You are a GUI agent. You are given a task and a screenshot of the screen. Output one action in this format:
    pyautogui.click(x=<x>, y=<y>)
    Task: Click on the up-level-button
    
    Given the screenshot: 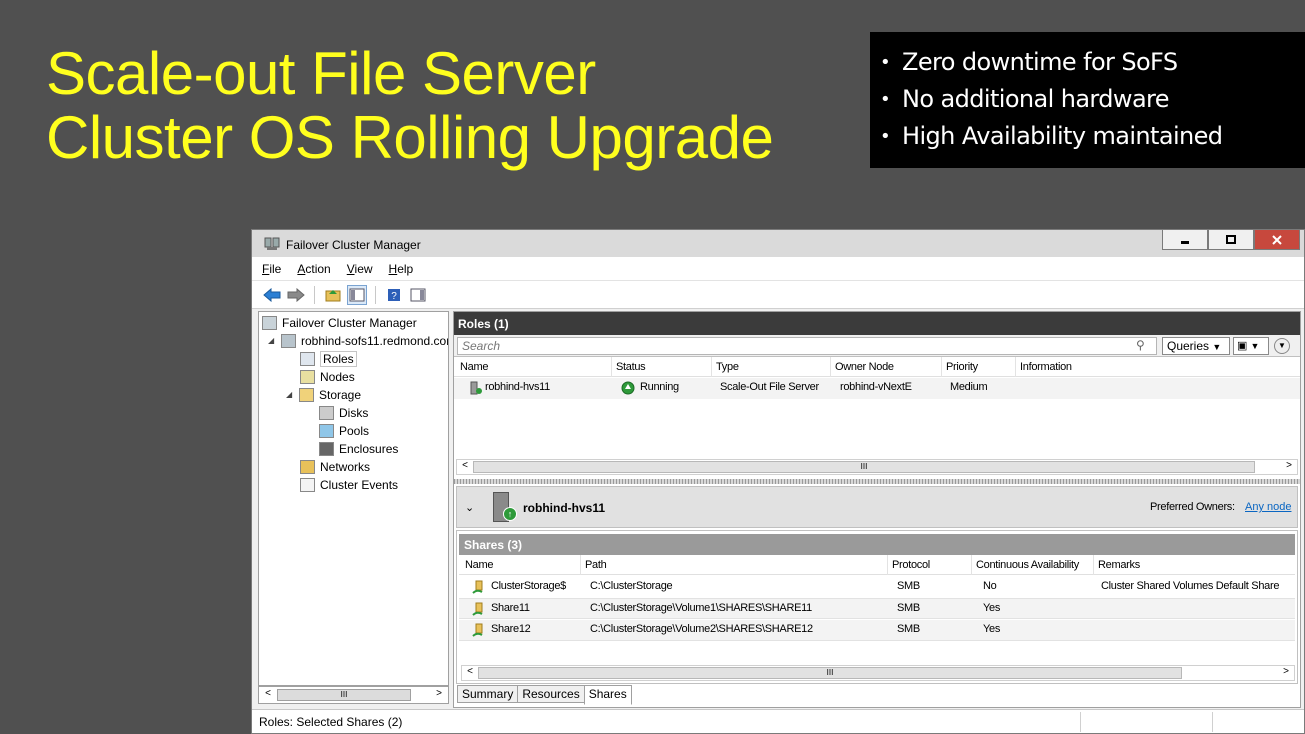 What is the action you would take?
    pyautogui.click(x=333, y=295)
    